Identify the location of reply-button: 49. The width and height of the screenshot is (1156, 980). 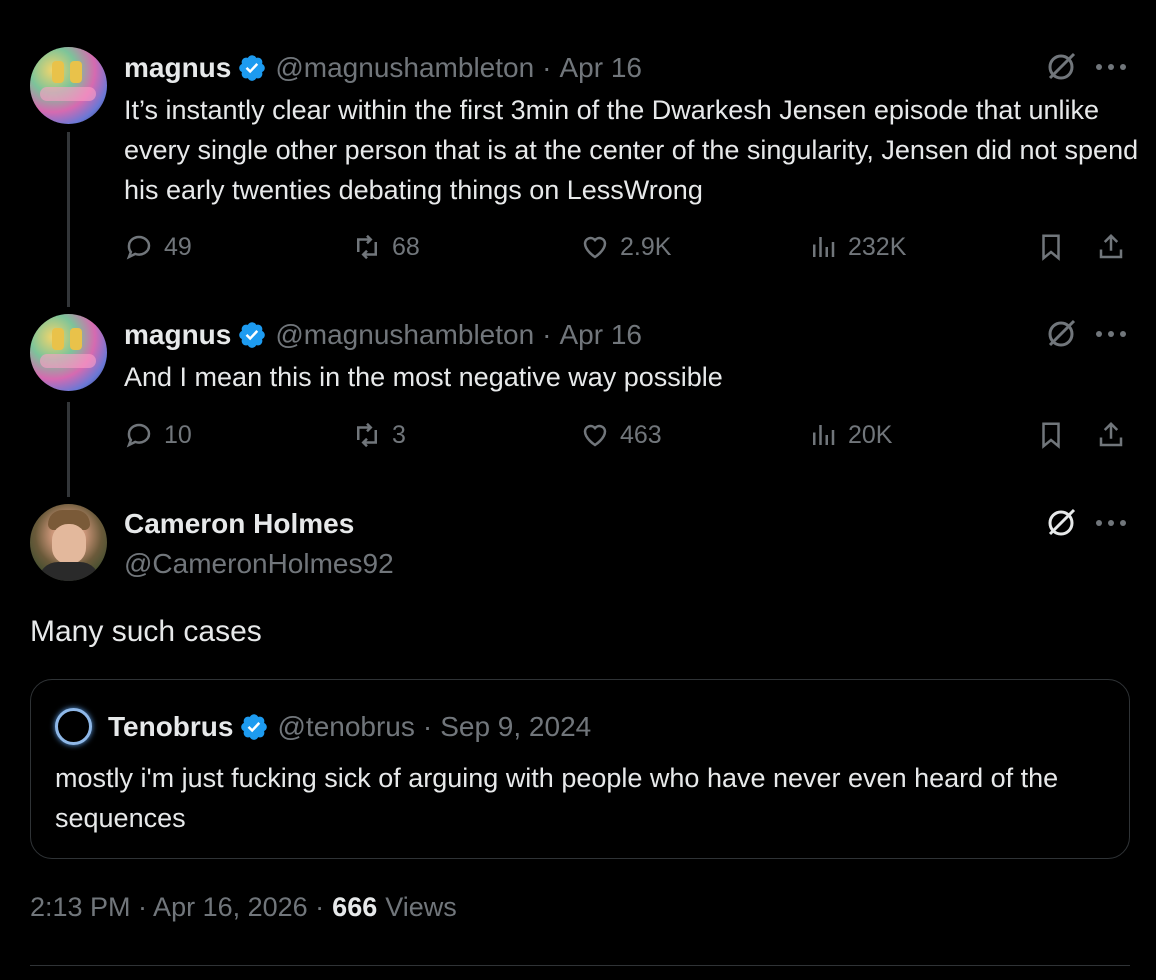
(158, 247).